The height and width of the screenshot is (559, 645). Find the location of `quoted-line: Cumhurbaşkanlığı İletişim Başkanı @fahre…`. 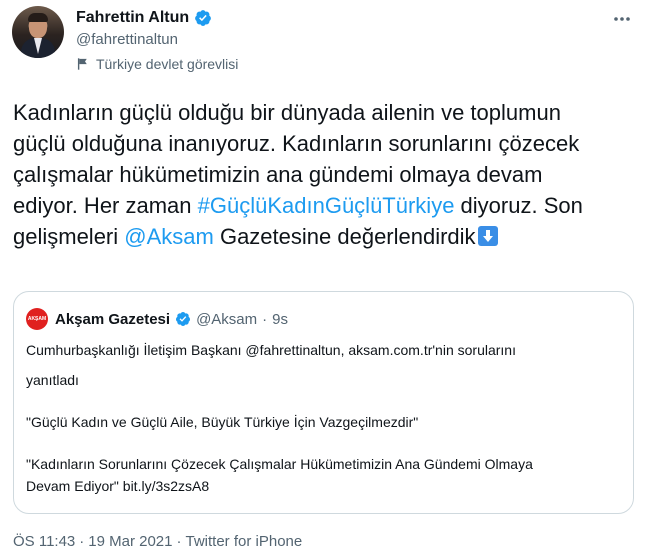

quoted-line: Cumhurbaşkanlığı İletişim Başkanı @fahre… is located at coordinates (271, 350).